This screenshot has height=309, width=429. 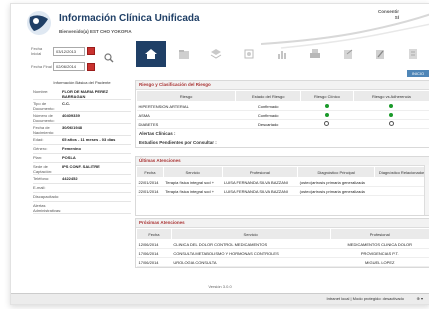 I want to click on patient-field-row: Sede de Captación: IPS CONF. SALITRE, so click(x=82, y=169).